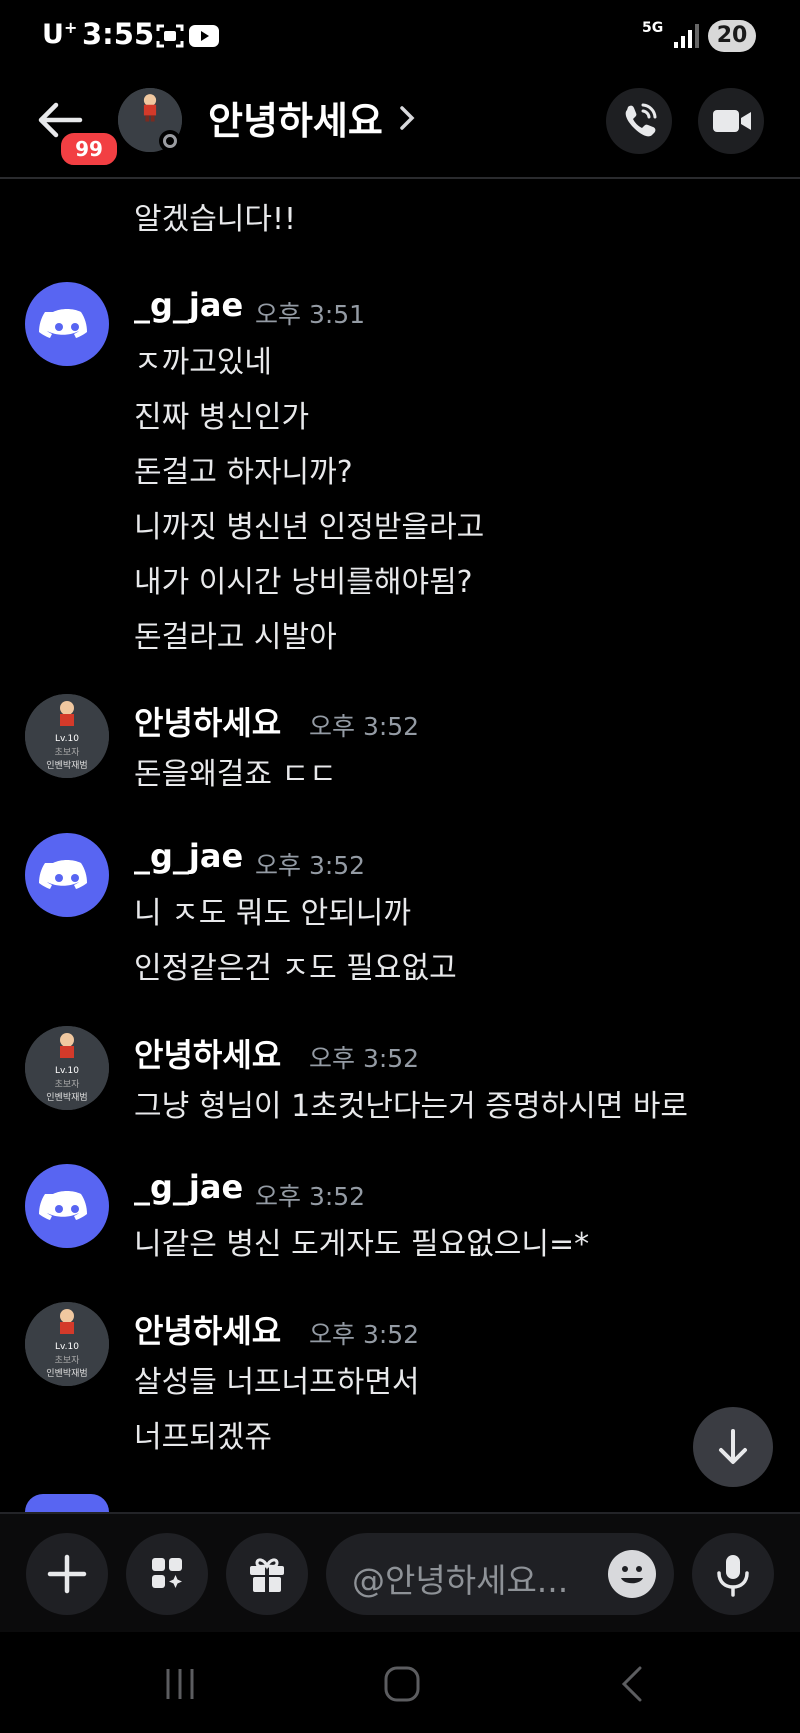 The width and height of the screenshot is (800, 1733). Describe the element at coordinates (243, 469) in the screenshot. I see `message-text: 돈걸고 하자니까?` at that location.